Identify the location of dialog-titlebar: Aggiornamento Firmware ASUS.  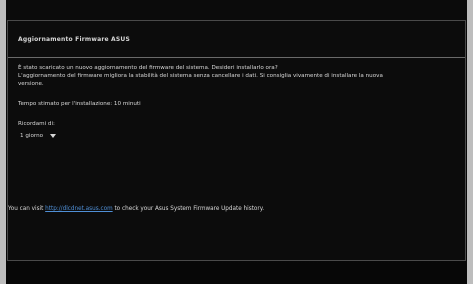
(236, 39).